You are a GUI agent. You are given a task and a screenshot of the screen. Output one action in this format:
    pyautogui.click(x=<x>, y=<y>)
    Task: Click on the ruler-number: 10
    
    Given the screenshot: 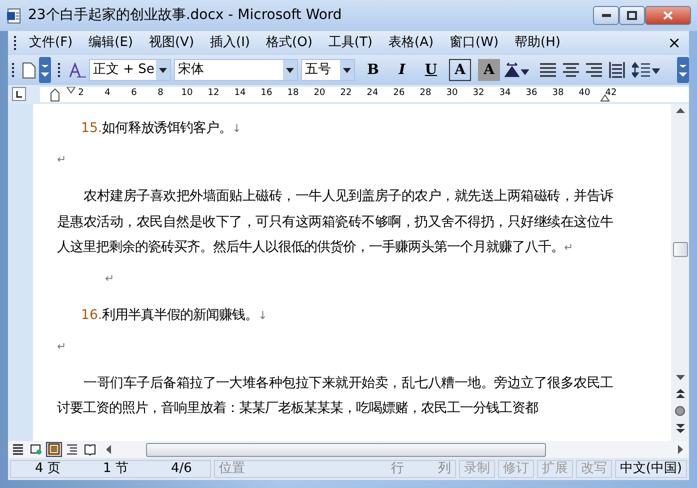 What is the action you would take?
    pyautogui.click(x=187, y=93)
    